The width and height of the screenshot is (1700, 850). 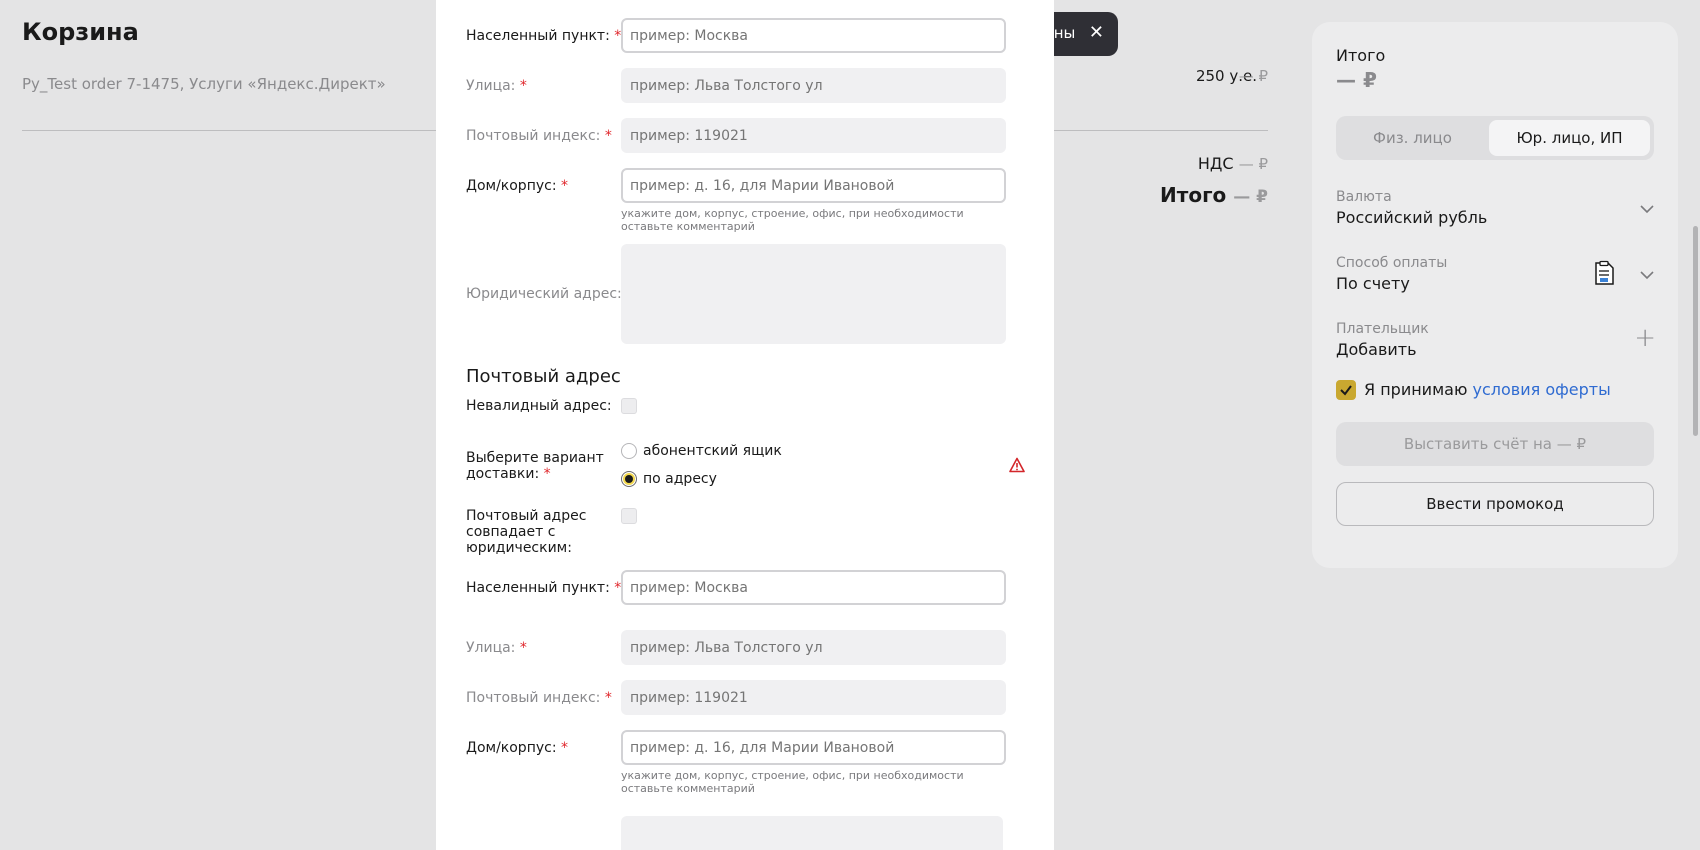 What do you see at coordinates (813, 747) in the screenshot?
I see `postal-house-input` at bounding box center [813, 747].